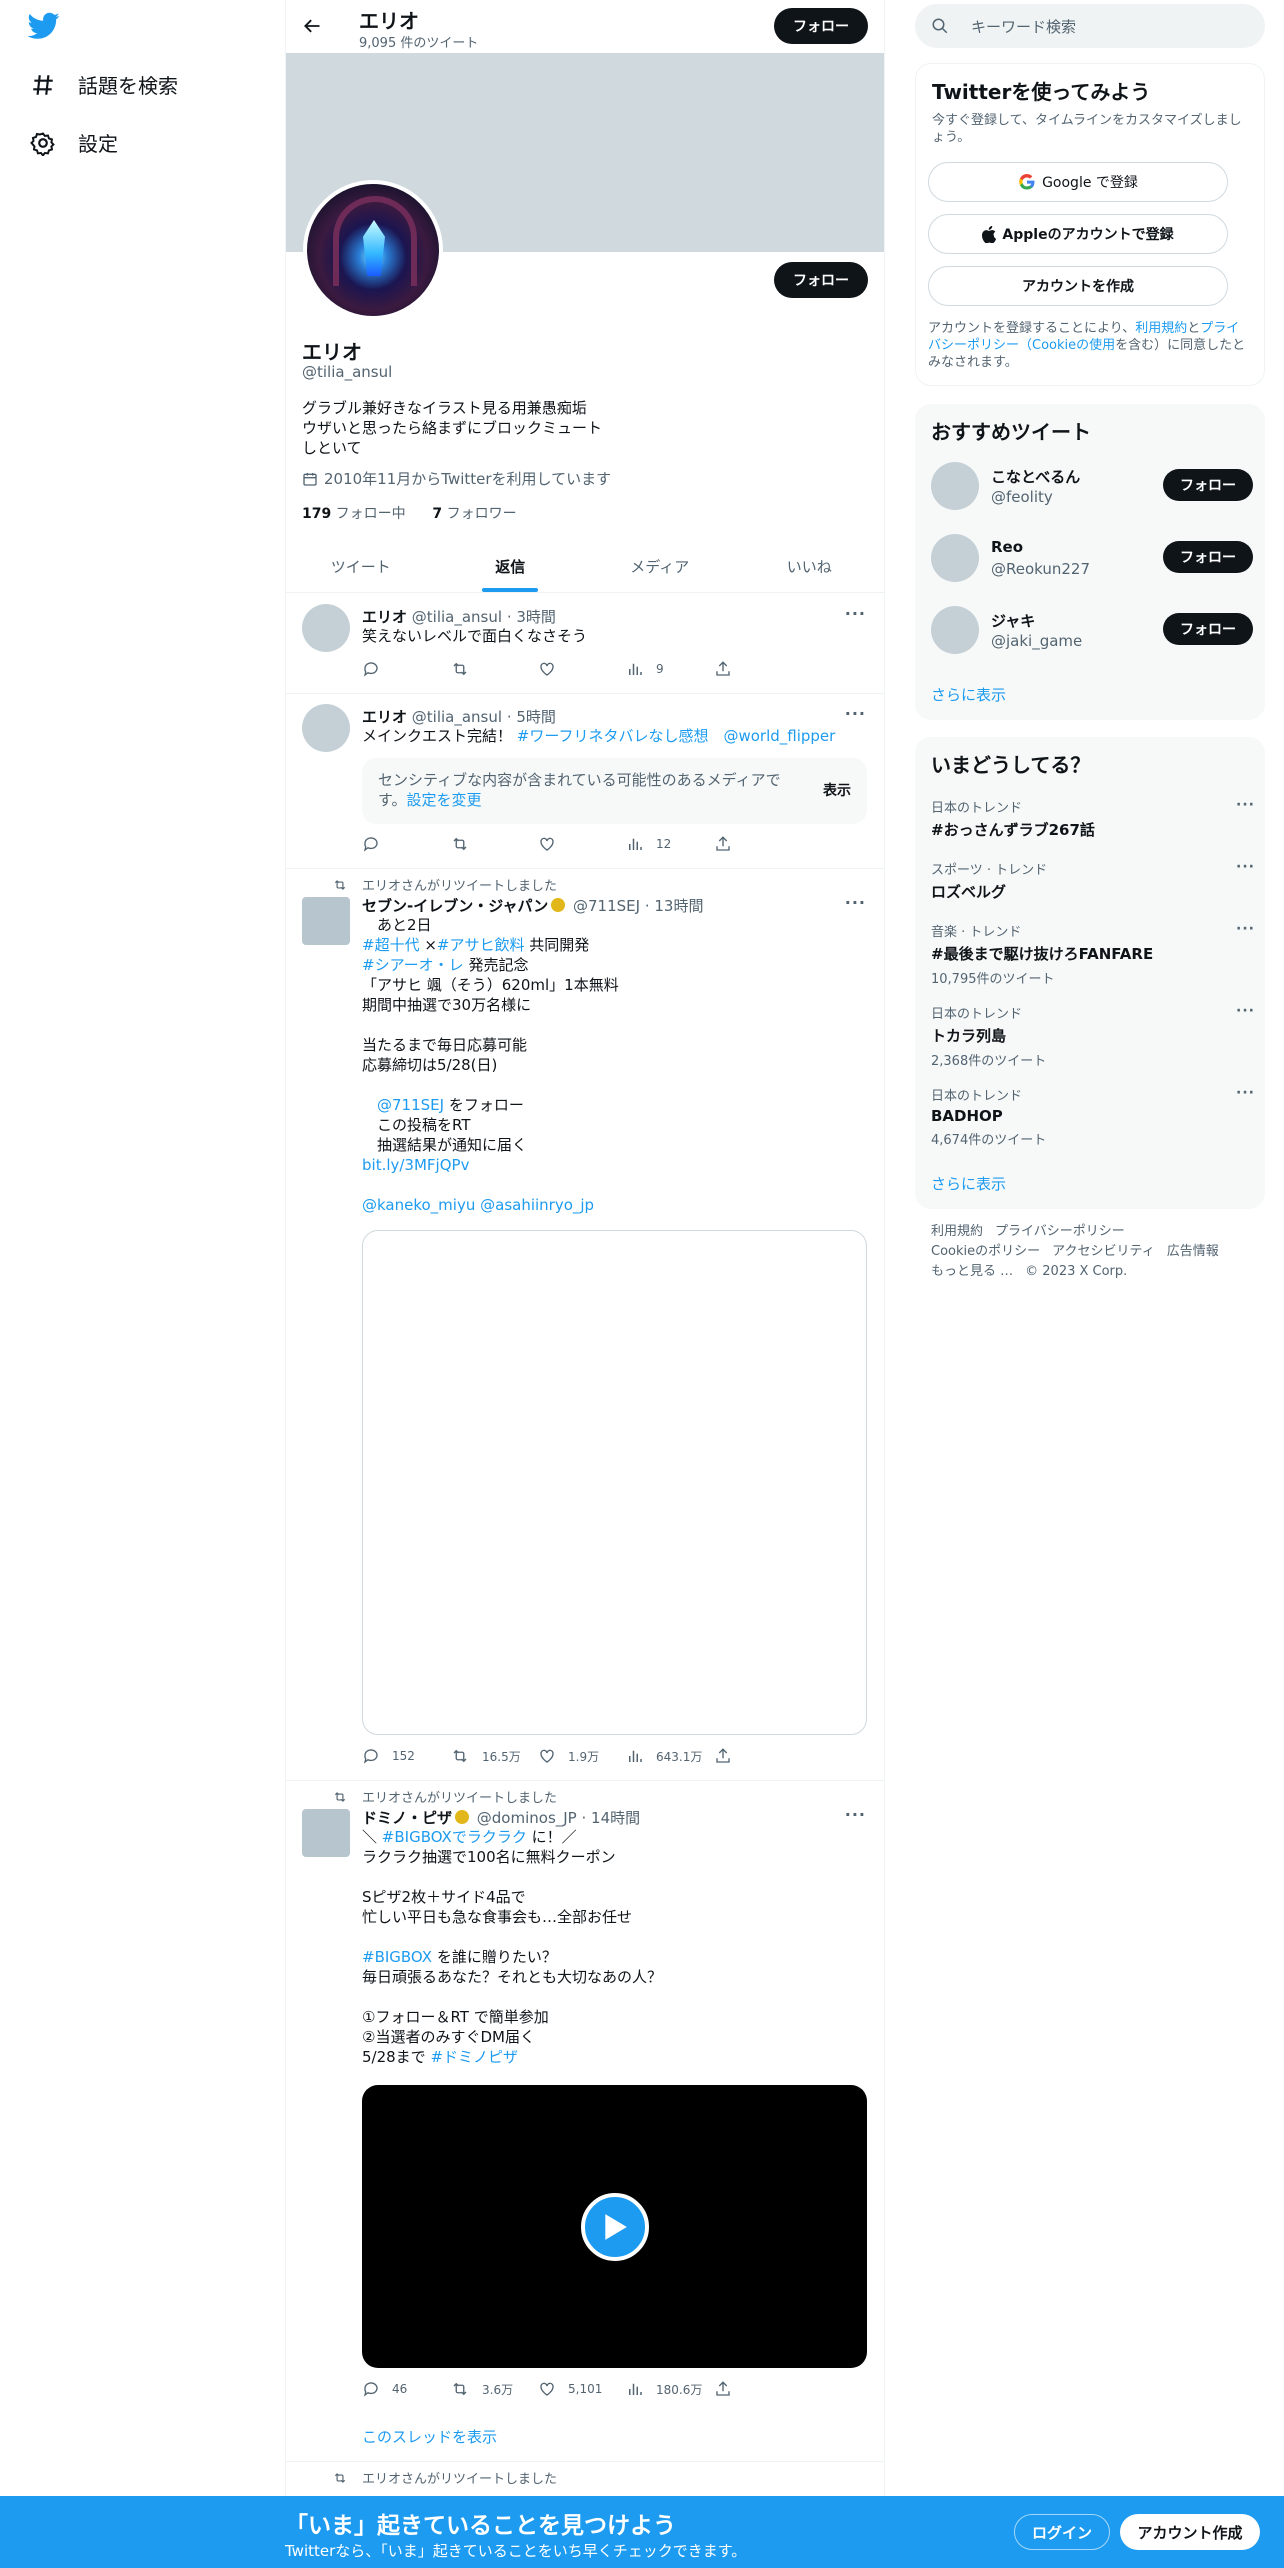 The height and width of the screenshot is (2568, 1284). Describe the element at coordinates (1078, 286) in the screenshot. I see `create-account-button: アカウントを作成` at that location.